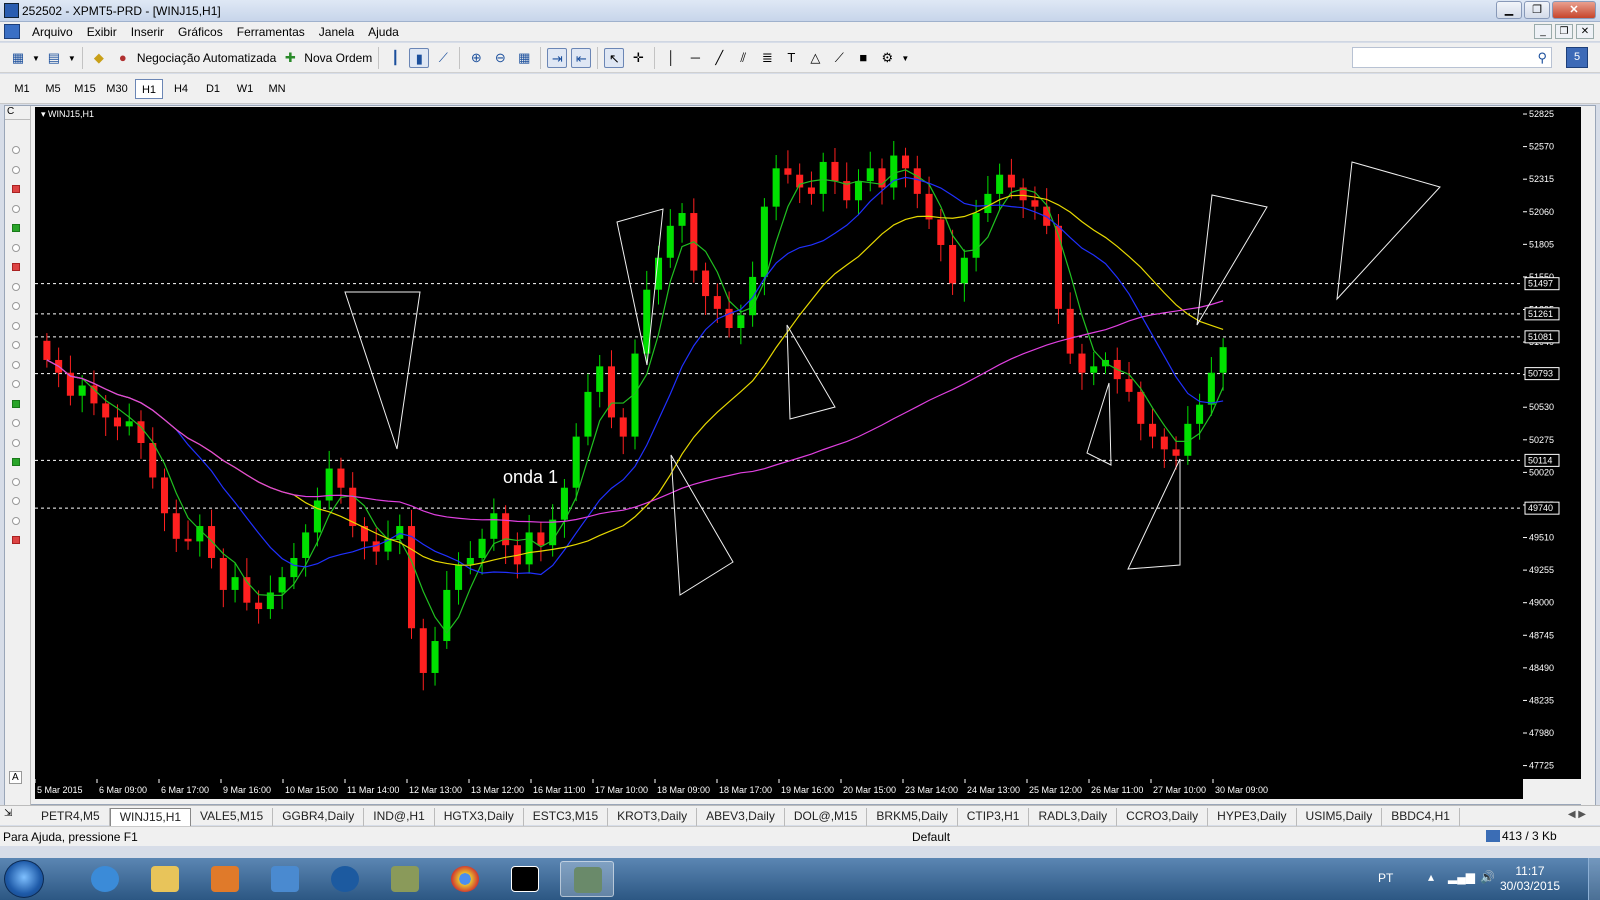 The image size is (1600, 900). What do you see at coordinates (581, 58) in the screenshot?
I see `chart-shift-icon: ⇤` at bounding box center [581, 58].